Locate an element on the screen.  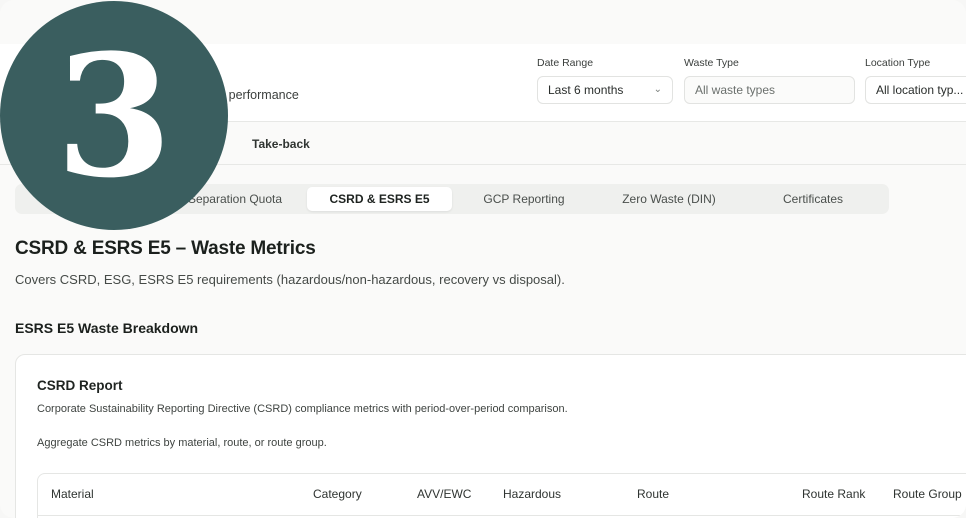
nav-item-take-back: Take-back is located at coordinates (281, 144).